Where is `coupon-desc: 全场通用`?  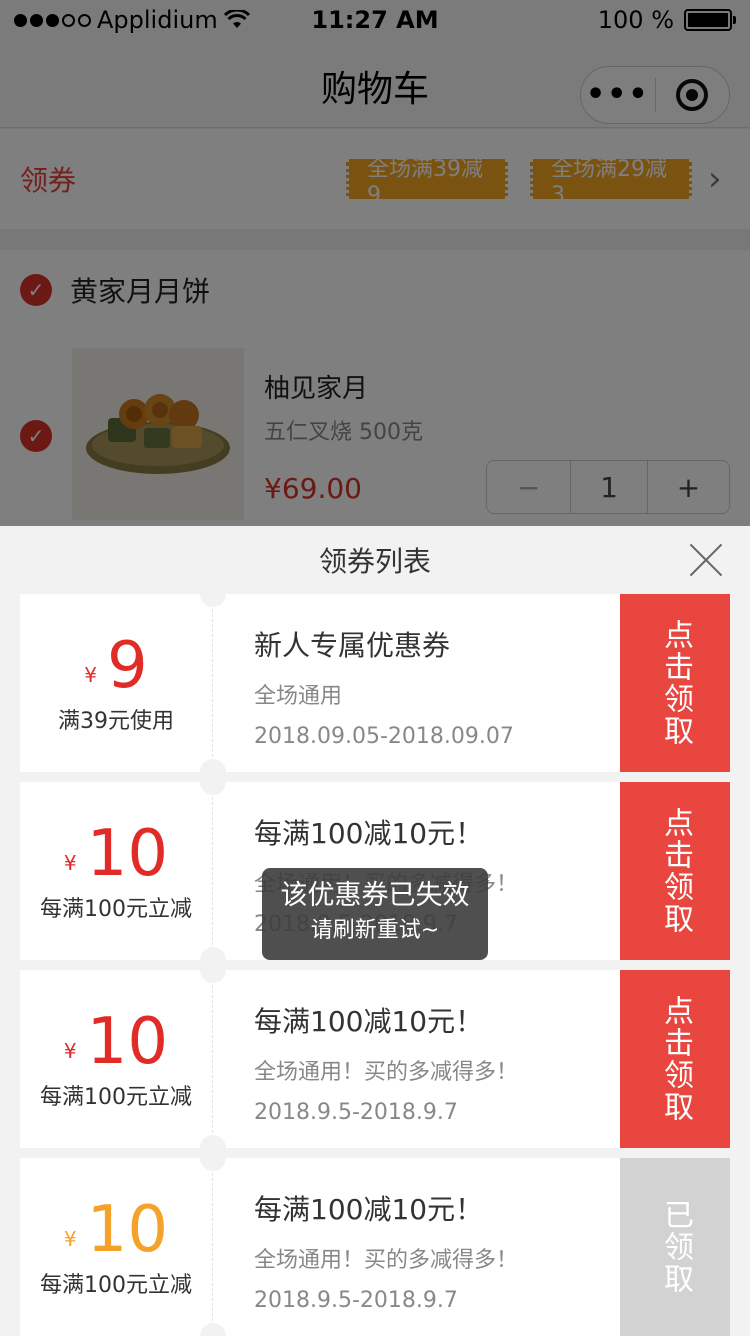 coupon-desc: 全场通用 is located at coordinates (298, 696).